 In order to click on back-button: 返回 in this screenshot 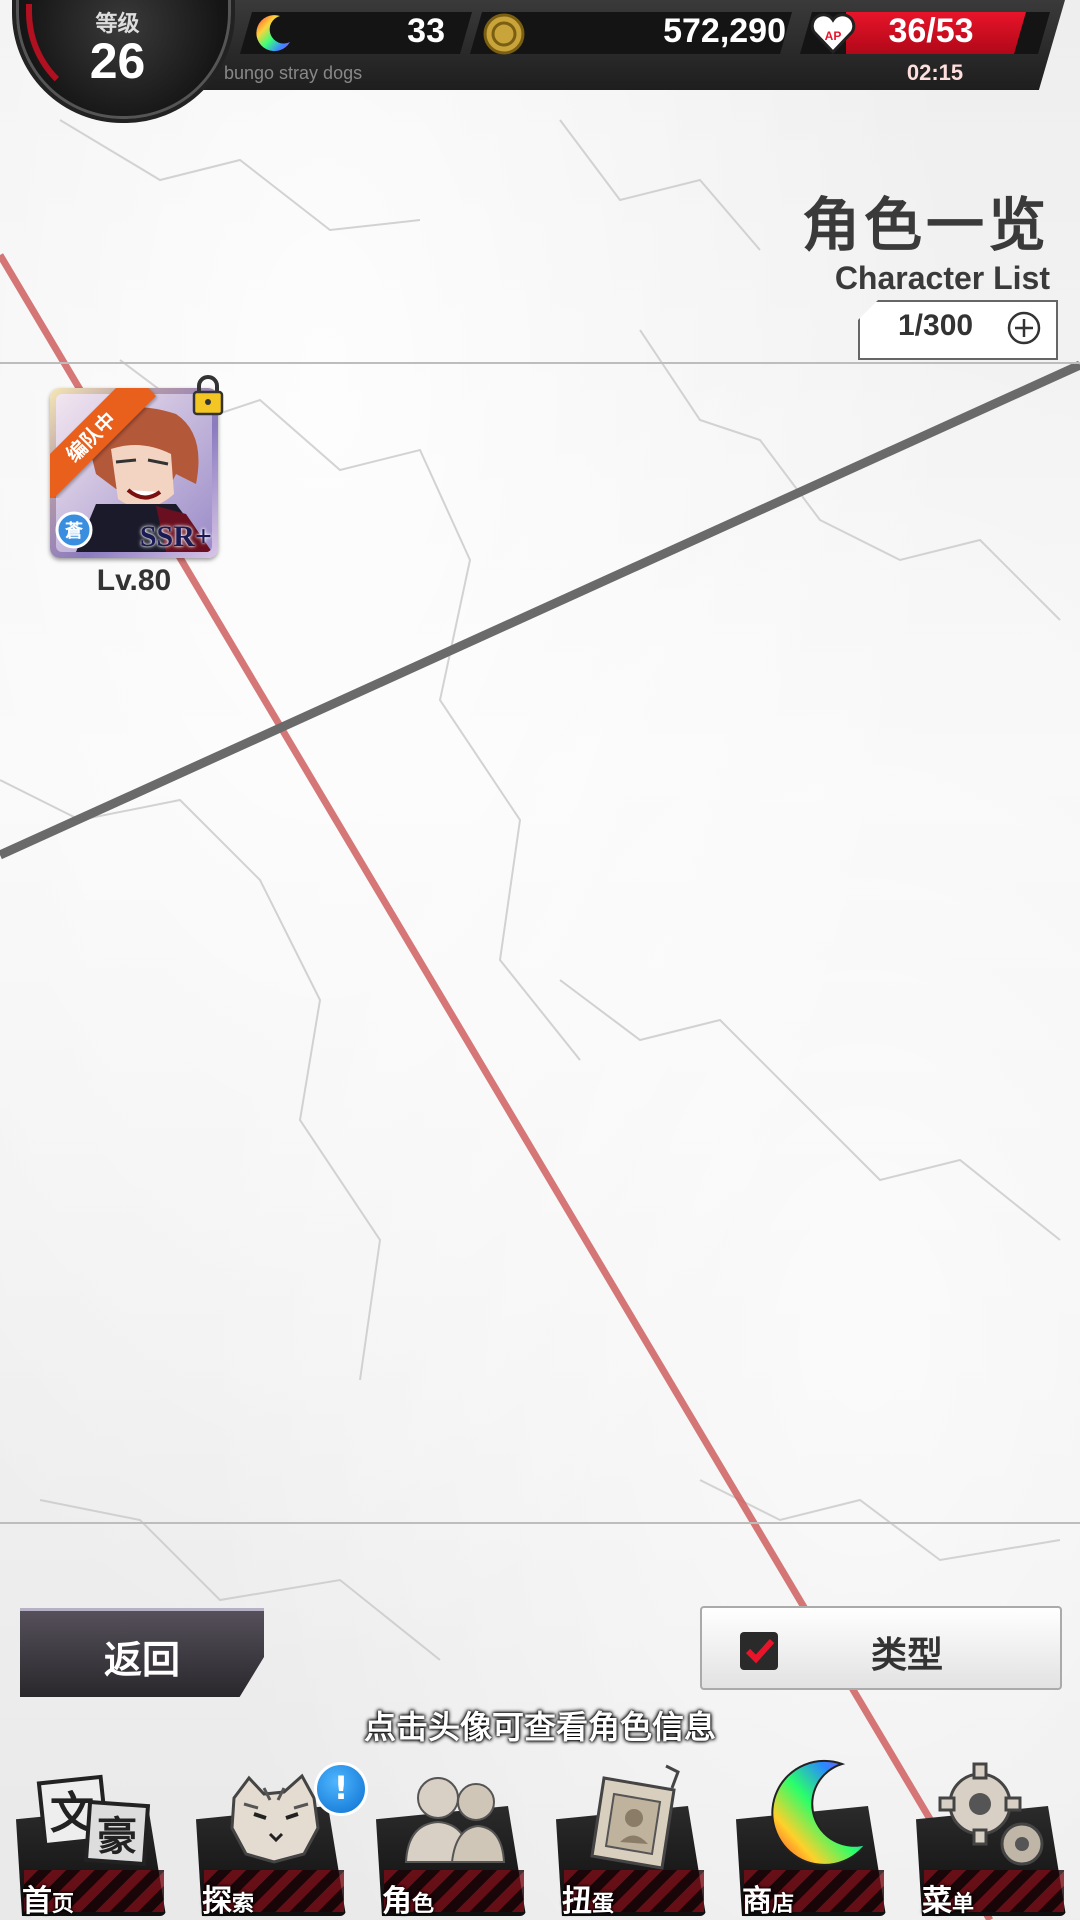, I will do `click(142, 1652)`.